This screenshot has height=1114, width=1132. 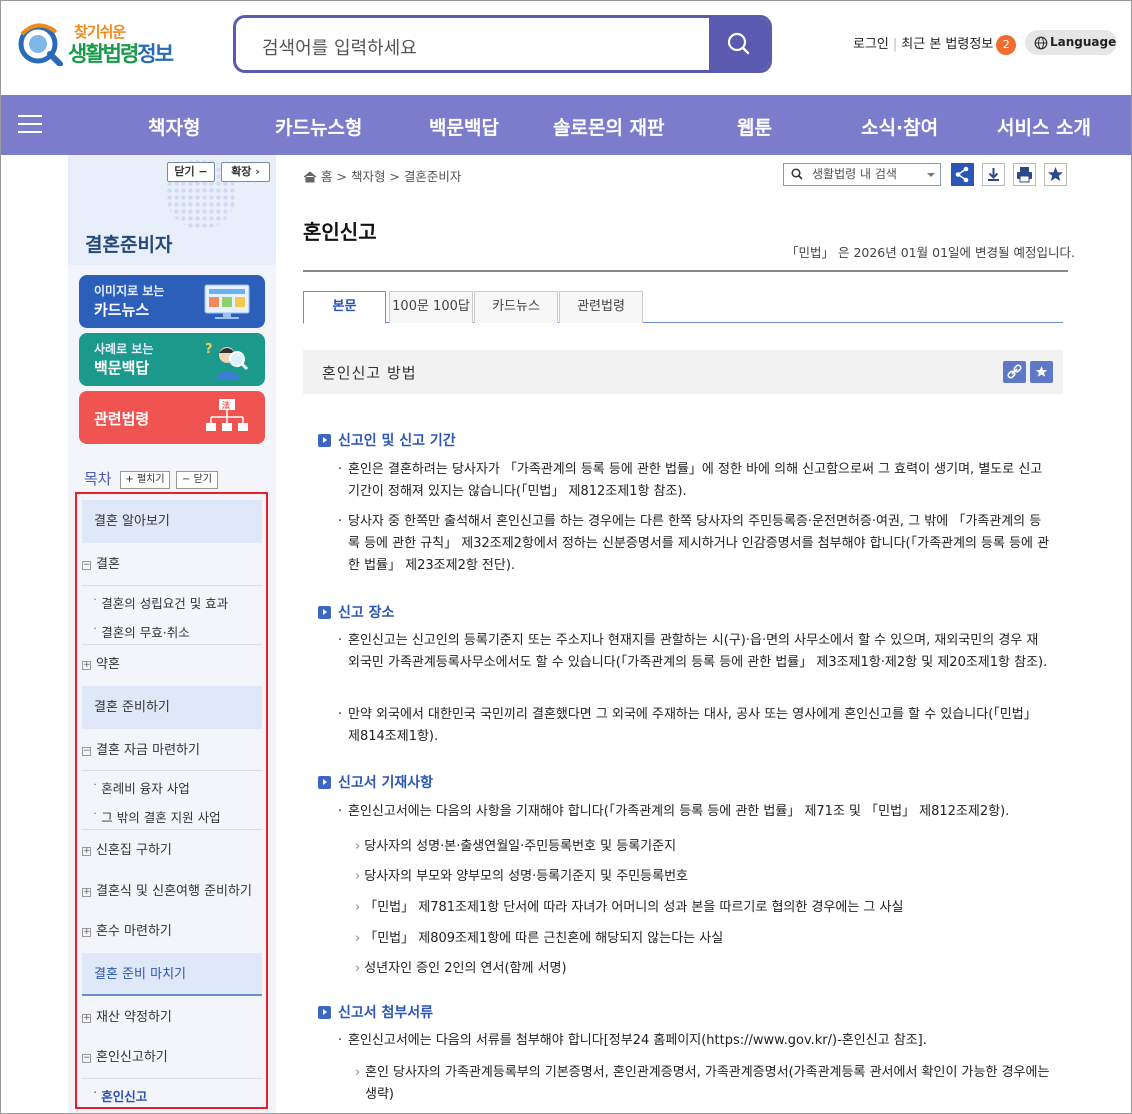 I want to click on nav-item-solomon: 솔로몬의 재판, so click(x=609, y=126).